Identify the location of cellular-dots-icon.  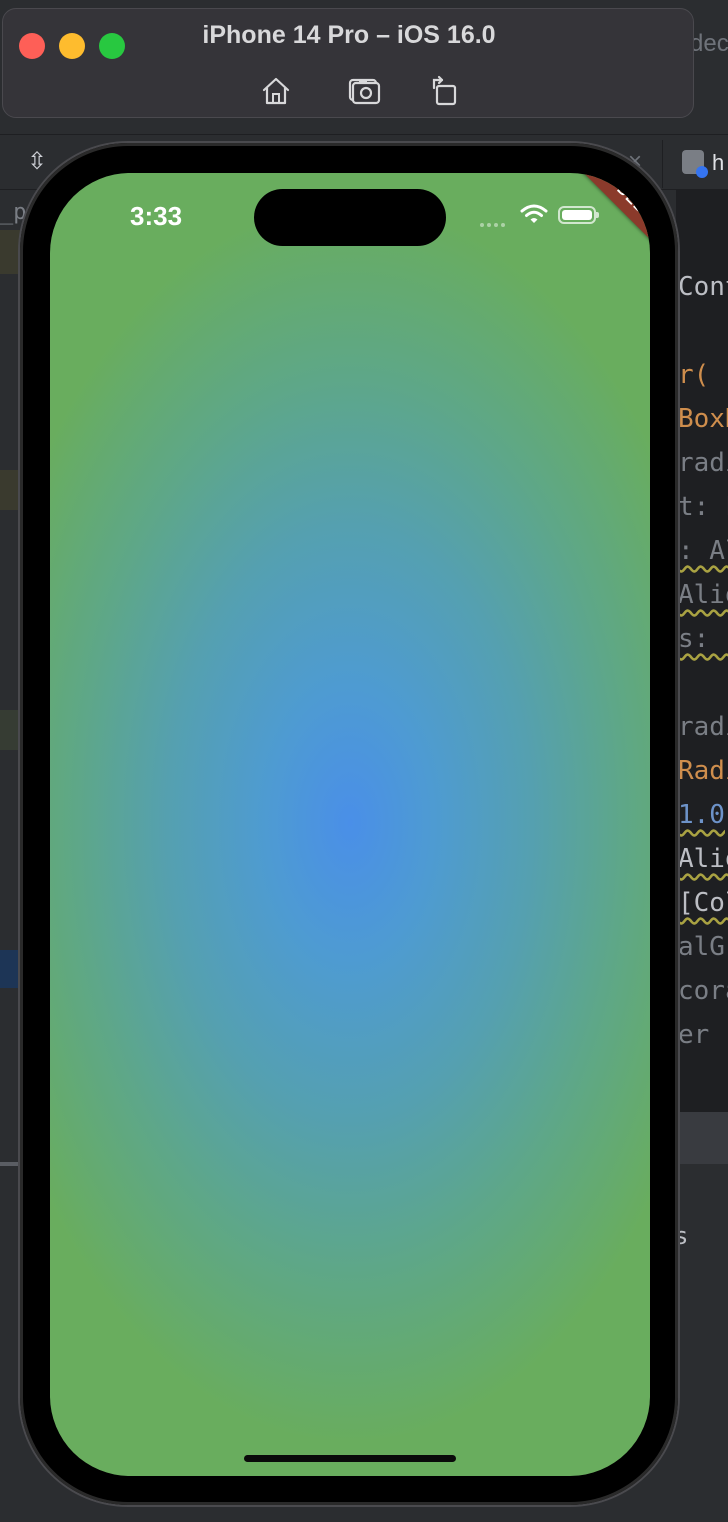
(495, 217).